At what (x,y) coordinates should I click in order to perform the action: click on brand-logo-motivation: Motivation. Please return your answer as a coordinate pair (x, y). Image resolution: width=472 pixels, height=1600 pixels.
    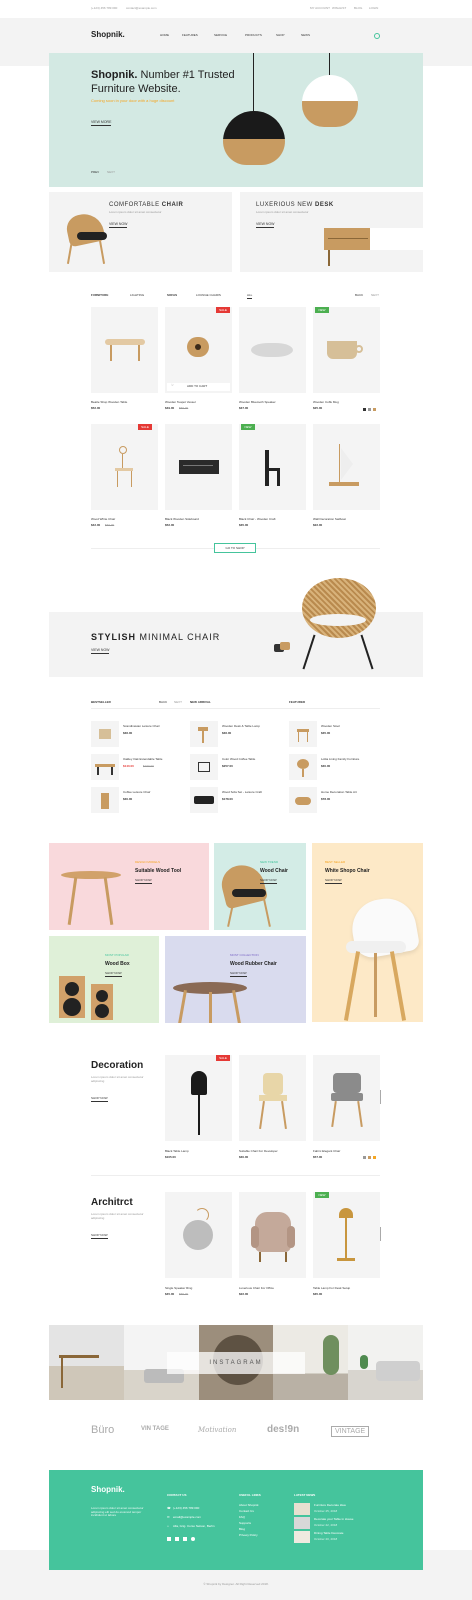
    Looking at the image, I should click on (217, 1430).